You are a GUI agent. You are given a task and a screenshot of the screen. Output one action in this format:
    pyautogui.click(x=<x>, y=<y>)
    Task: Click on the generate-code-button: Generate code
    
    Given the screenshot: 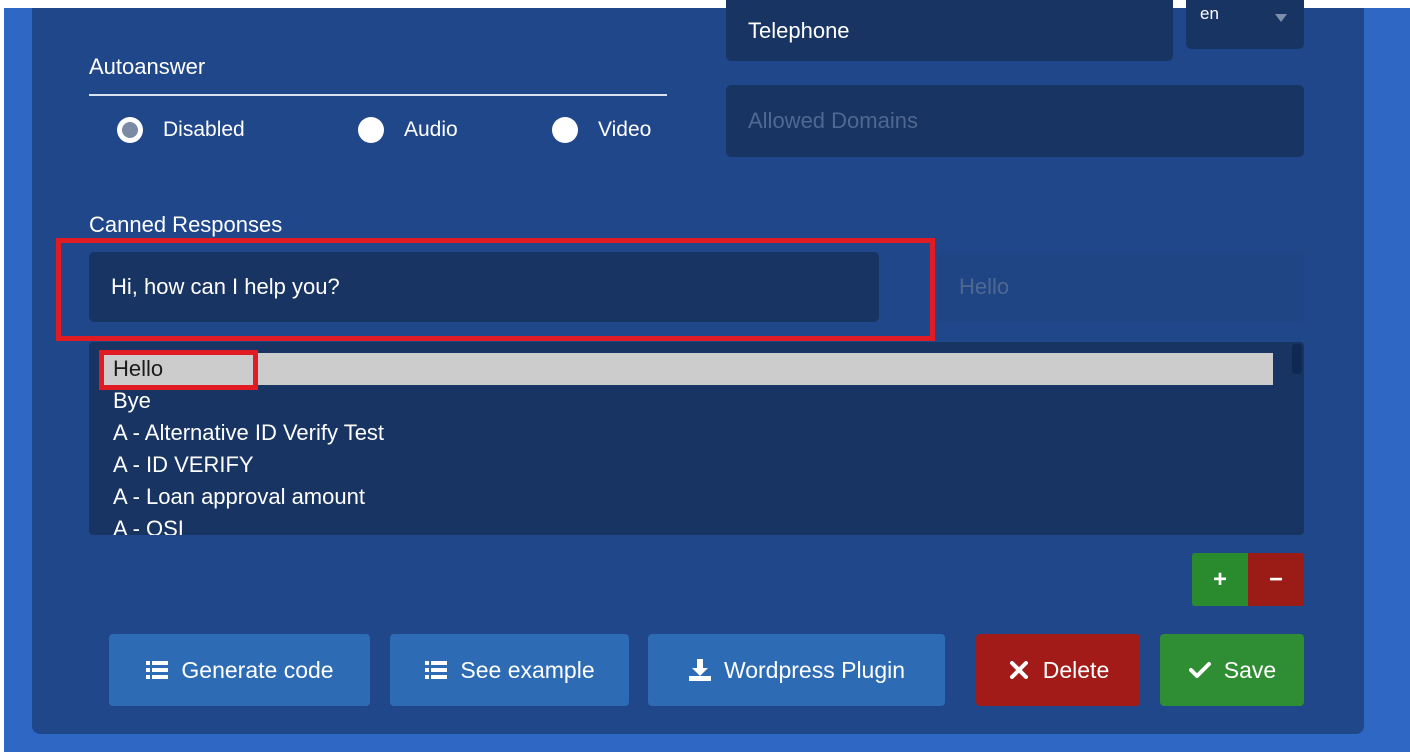 What is the action you would take?
    pyautogui.click(x=239, y=670)
    